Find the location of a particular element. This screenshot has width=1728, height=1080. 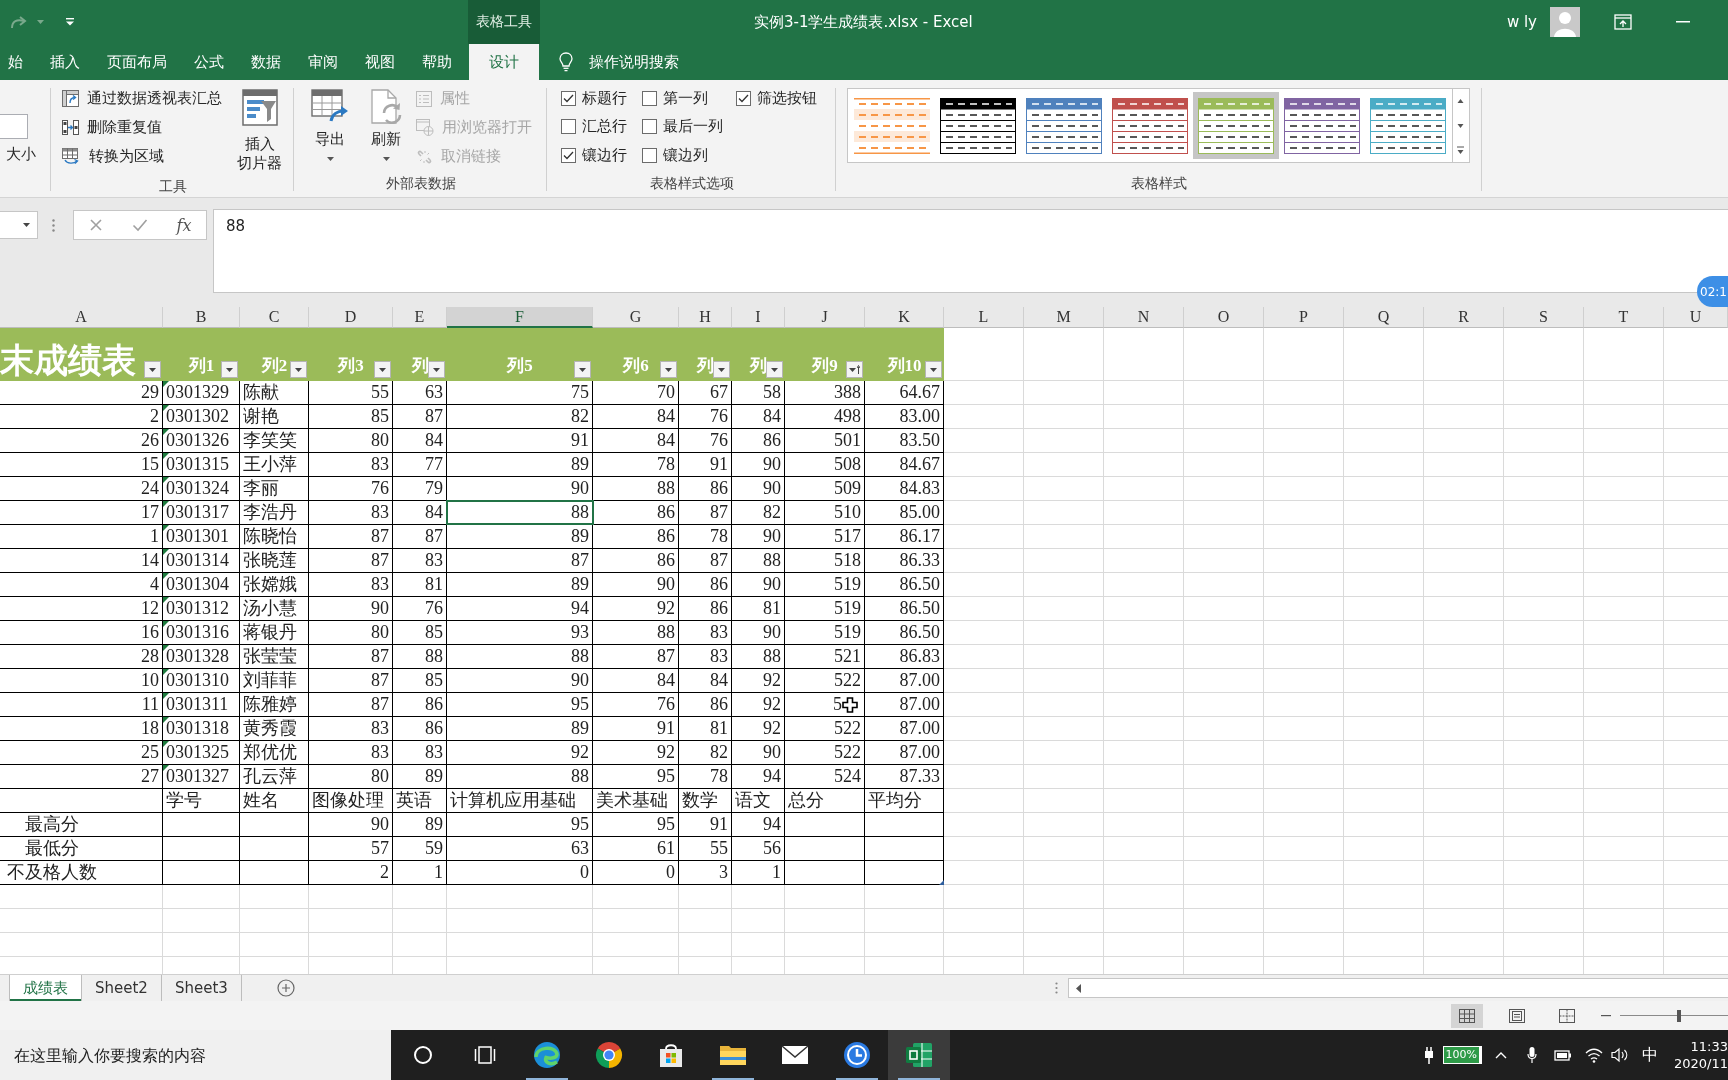

plug-icon is located at coordinates (1428, 1055).